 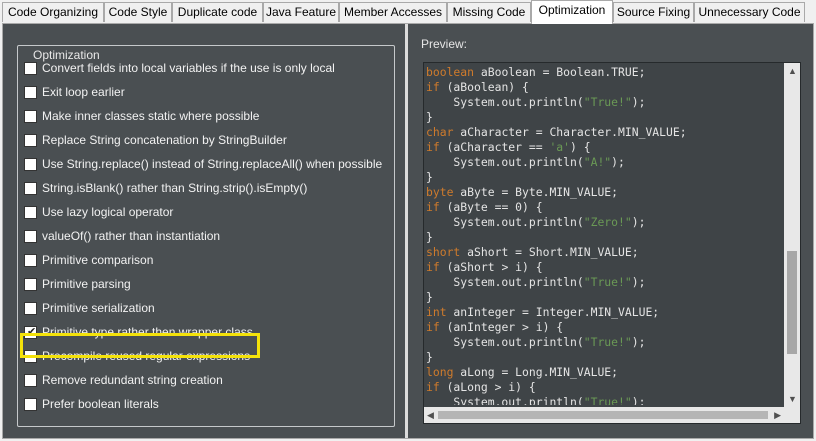 What do you see at coordinates (444, 44) in the screenshot?
I see `preview-label: Preview:` at bounding box center [444, 44].